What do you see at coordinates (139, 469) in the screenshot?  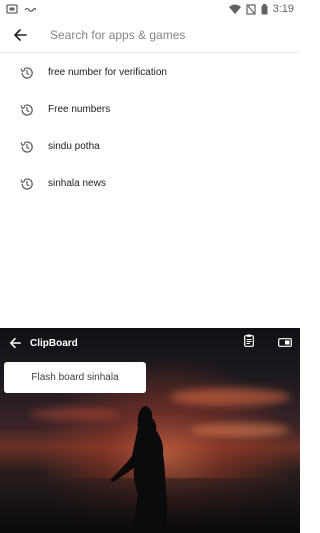 I see `person-silhouette` at bounding box center [139, 469].